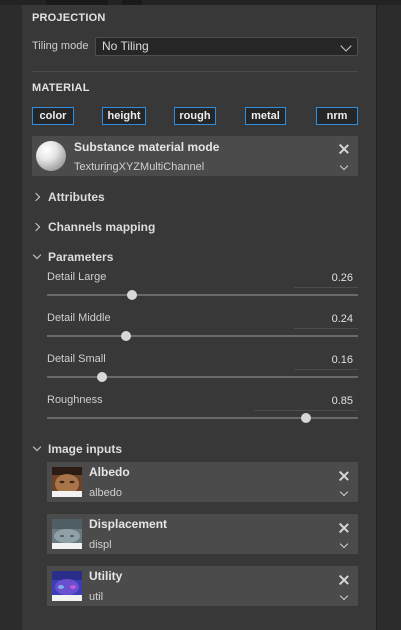 The height and width of the screenshot is (630, 401). Describe the element at coordinates (61, 88) in the screenshot. I see `material-section-title: MATERIAL` at that location.